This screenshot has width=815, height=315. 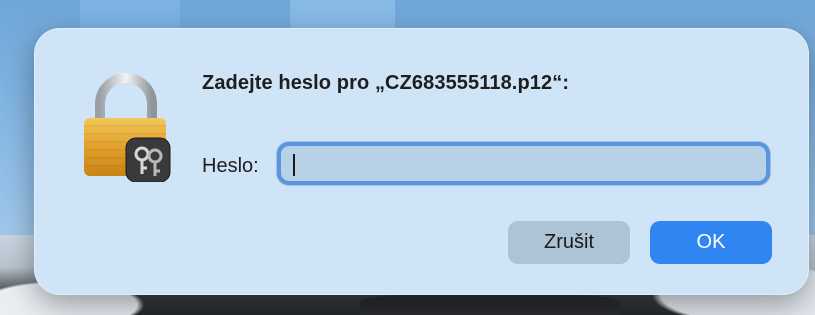 What do you see at coordinates (126, 126) in the screenshot?
I see `keychain-lock-icon` at bounding box center [126, 126].